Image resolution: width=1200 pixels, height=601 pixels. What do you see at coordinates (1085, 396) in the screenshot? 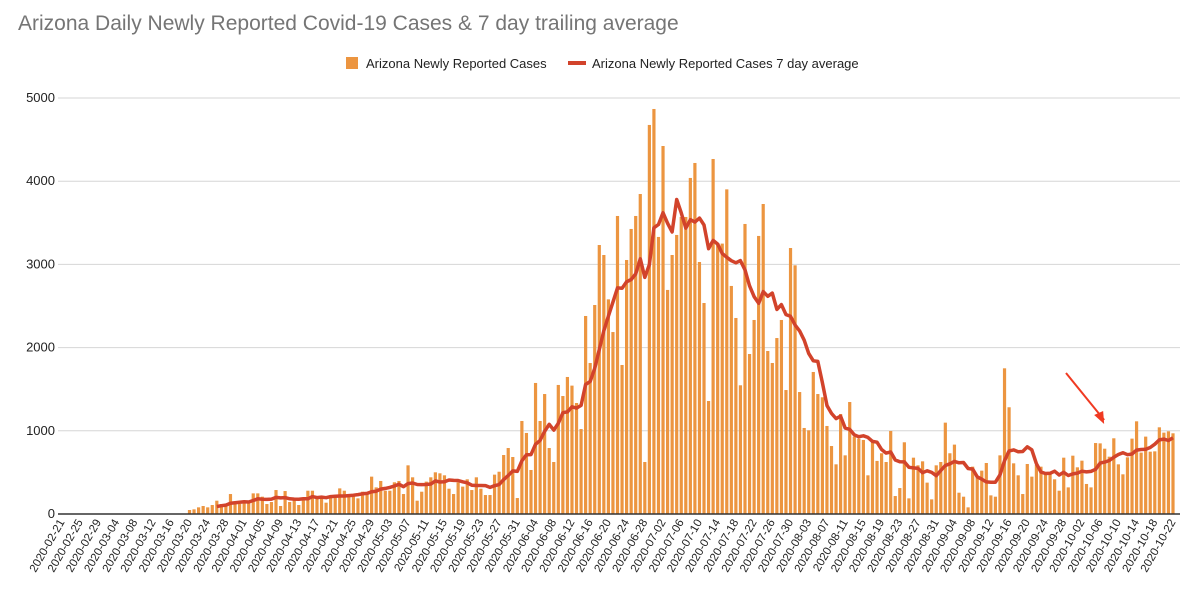
I see `arrow-shaft` at bounding box center [1085, 396].